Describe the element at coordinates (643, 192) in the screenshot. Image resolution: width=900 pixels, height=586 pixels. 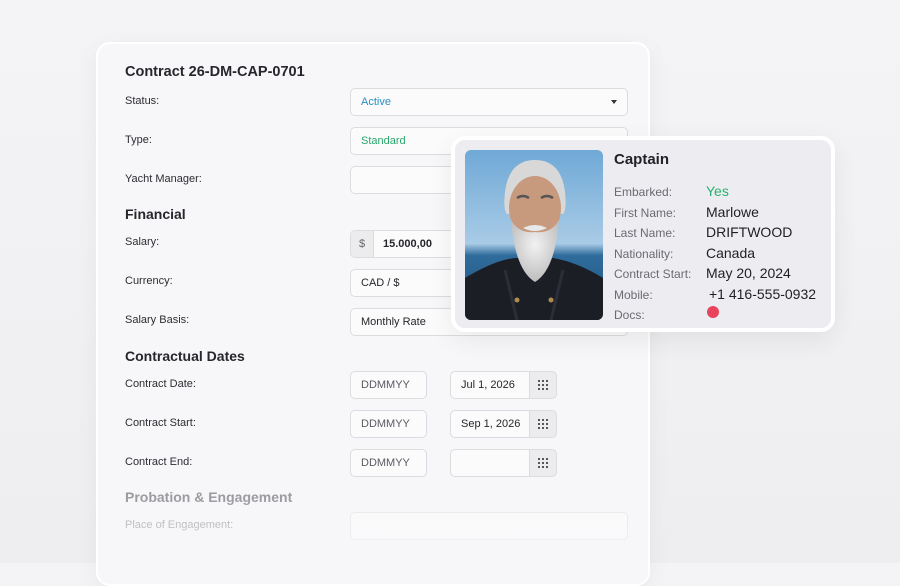
I see `embarked-label: Embarked:` at that location.